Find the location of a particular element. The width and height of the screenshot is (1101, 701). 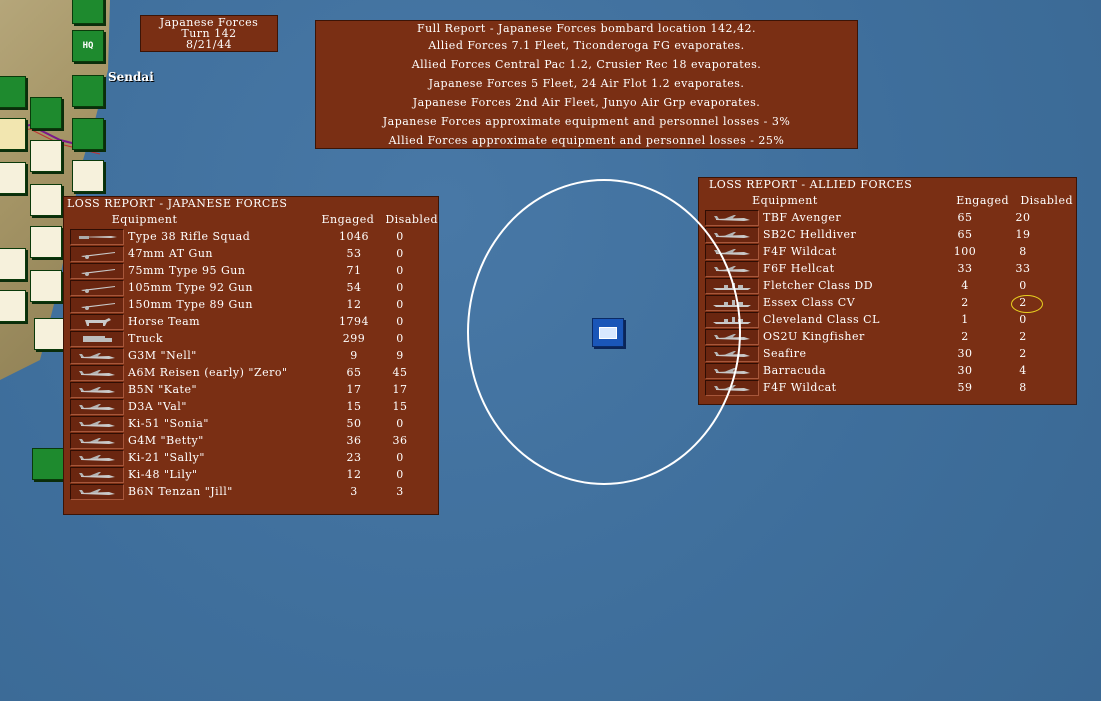

loss-row: F4F Wildcat 100 8 is located at coordinates (887, 251).